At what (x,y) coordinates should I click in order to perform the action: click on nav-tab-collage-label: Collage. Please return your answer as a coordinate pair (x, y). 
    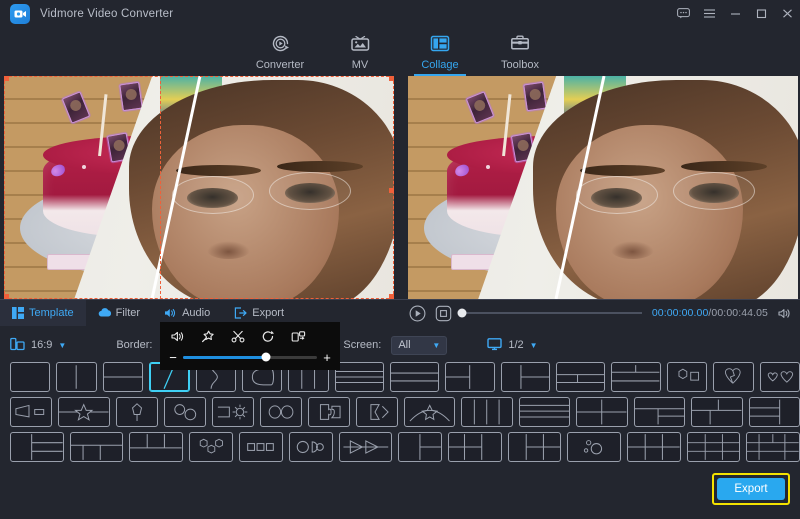
    Looking at the image, I should click on (440, 65).